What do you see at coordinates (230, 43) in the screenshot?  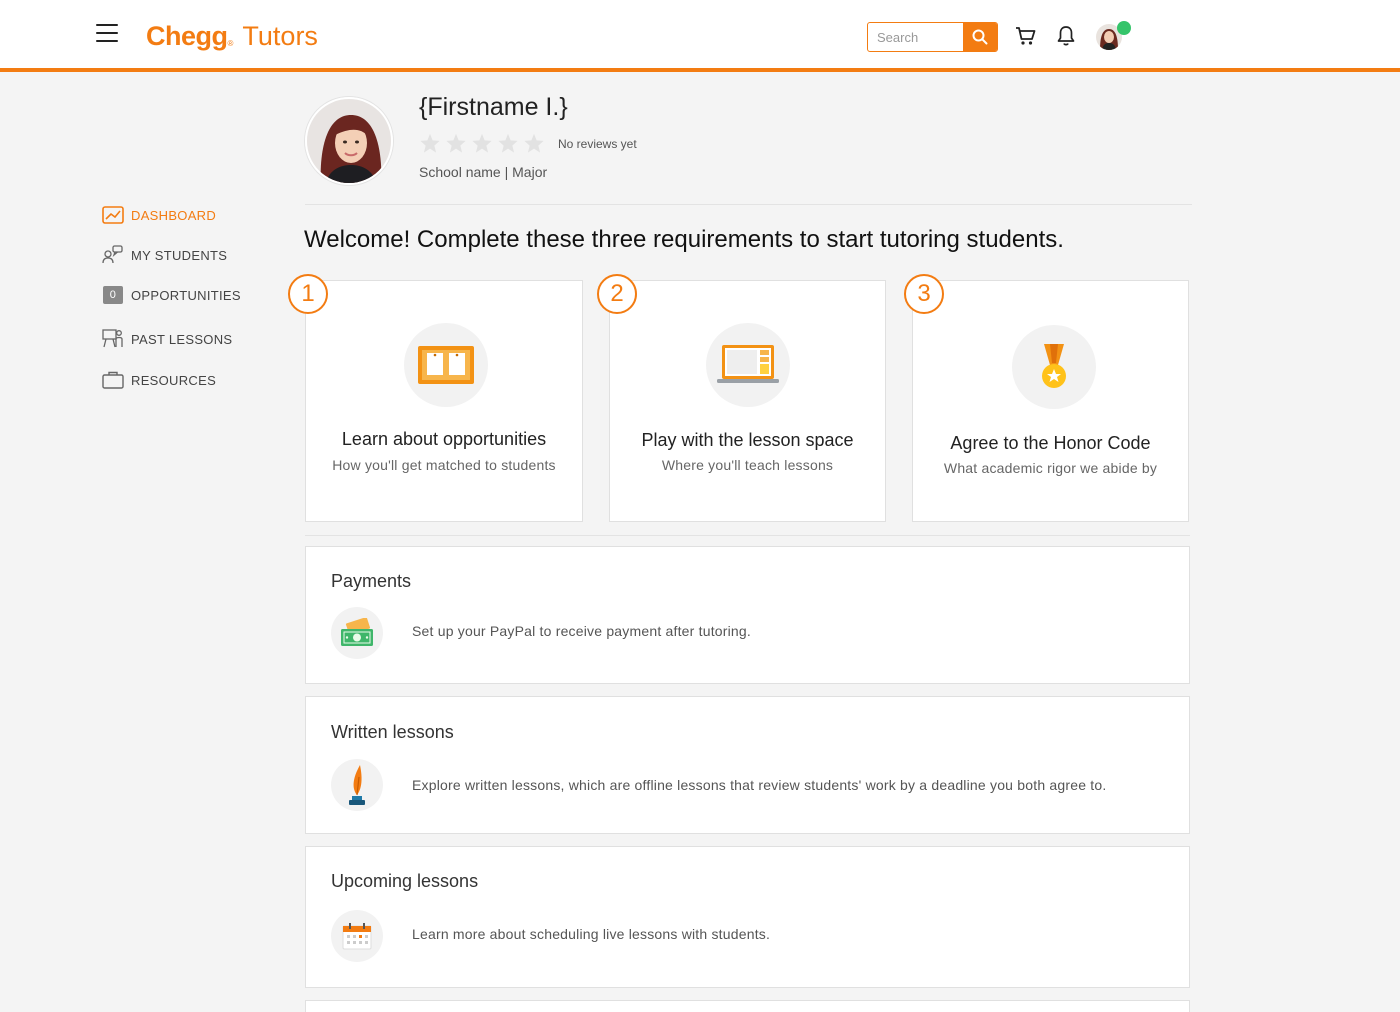 I see `logo-trademark: ®` at bounding box center [230, 43].